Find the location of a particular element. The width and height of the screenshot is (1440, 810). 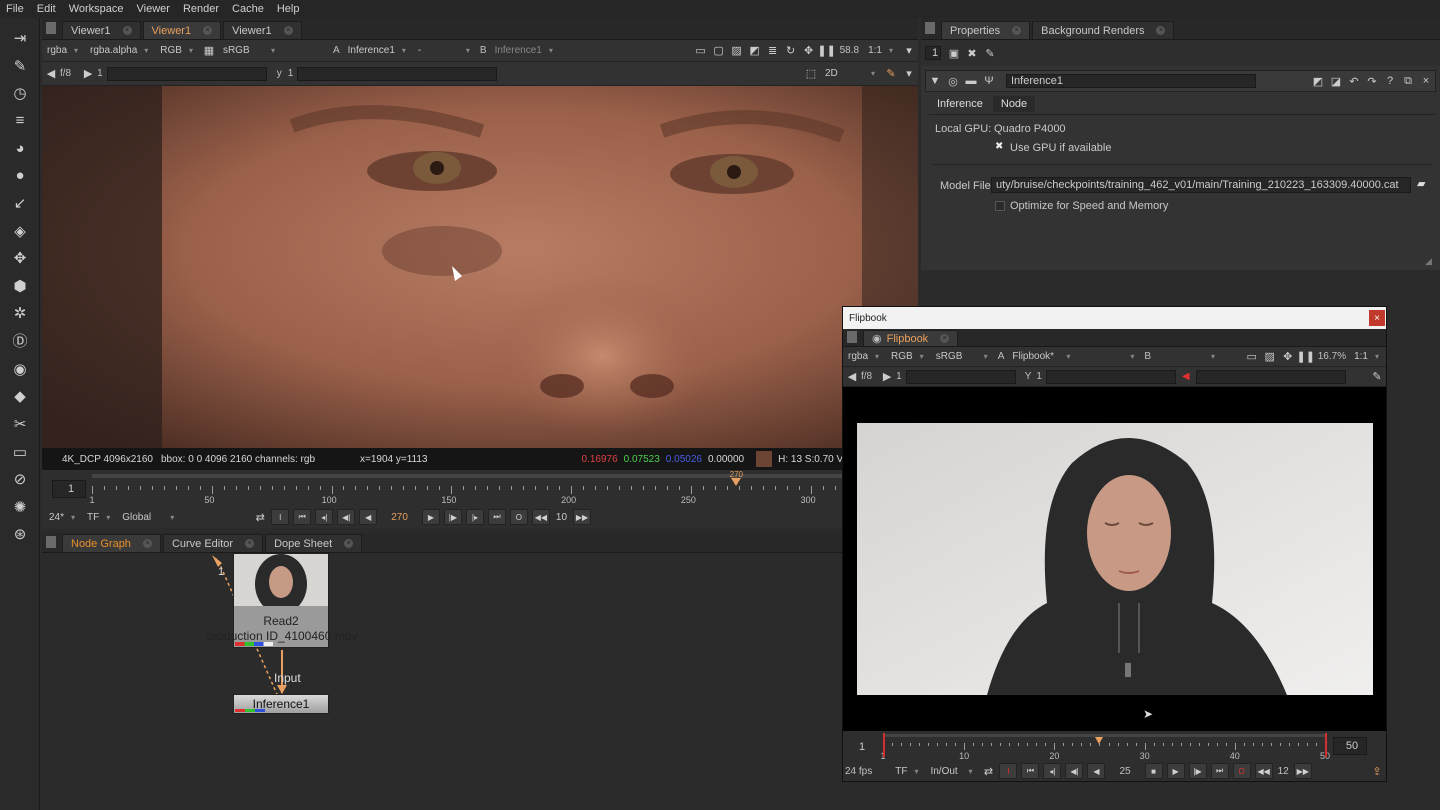

pause-icon: ❚❚ is located at coordinates (826, 51).